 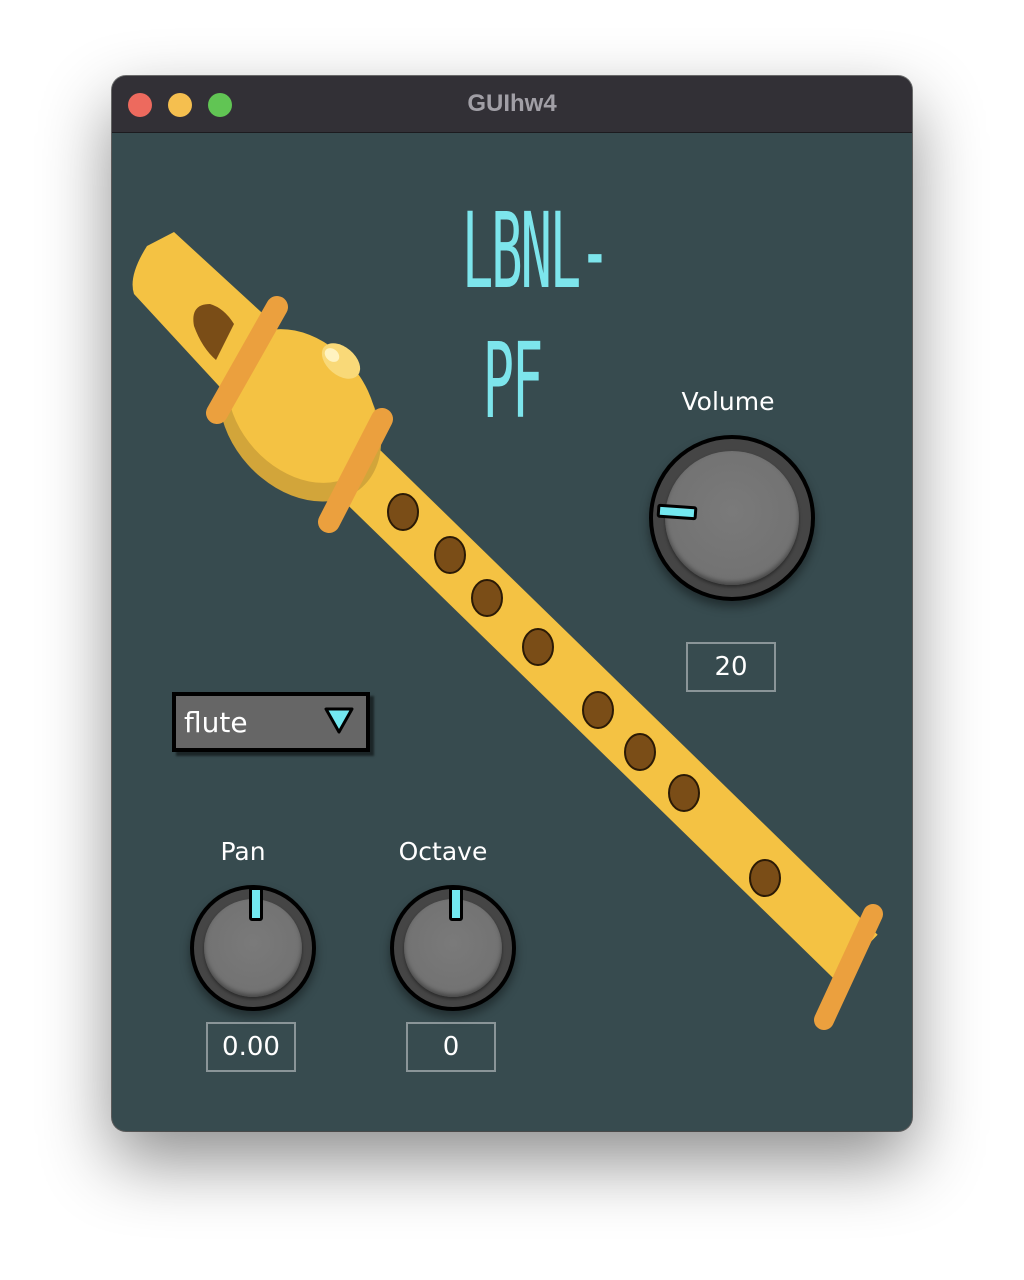 What do you see at coordinates (536, 316) in the screenshot?
I see `brand-logo: LBNL-PF` at bounding box center [536, 316].